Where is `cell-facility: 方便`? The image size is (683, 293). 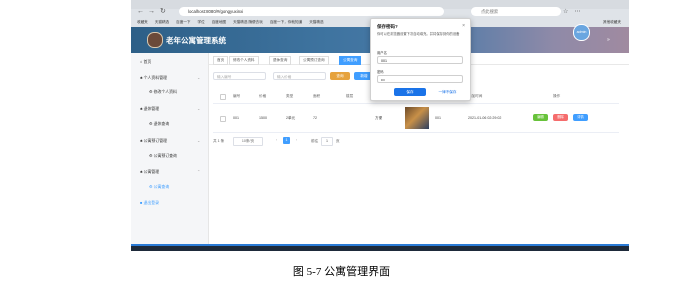
cell-facility: 方便 is located at coordinates (379, 118).